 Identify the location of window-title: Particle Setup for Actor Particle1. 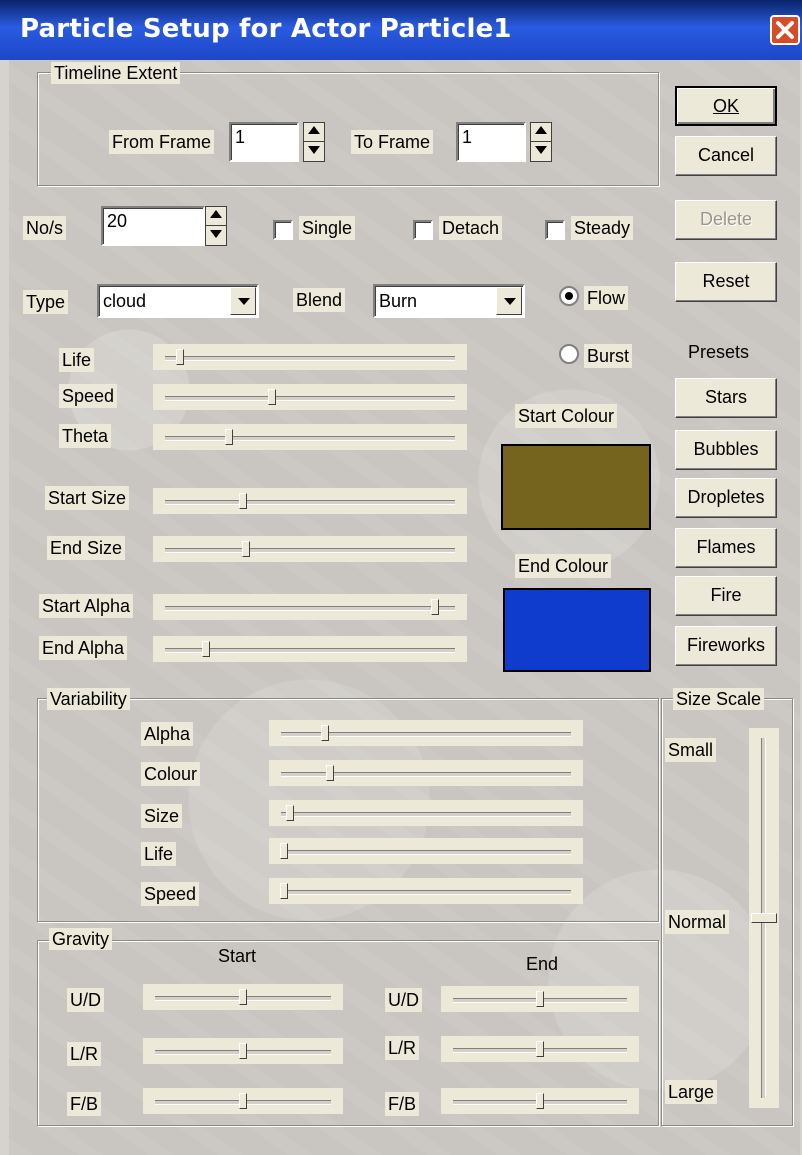
(266, 29).